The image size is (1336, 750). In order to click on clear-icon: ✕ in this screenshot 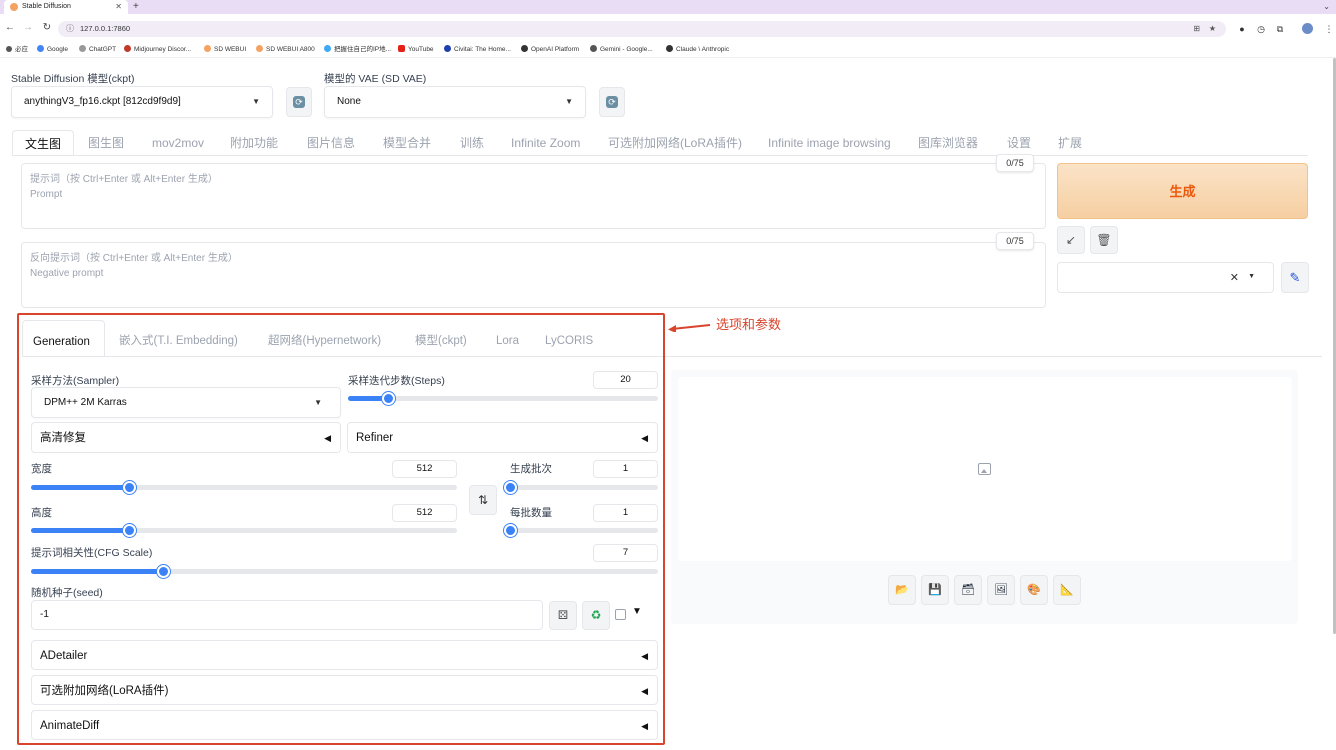, I will do `click(1234, 277)`.